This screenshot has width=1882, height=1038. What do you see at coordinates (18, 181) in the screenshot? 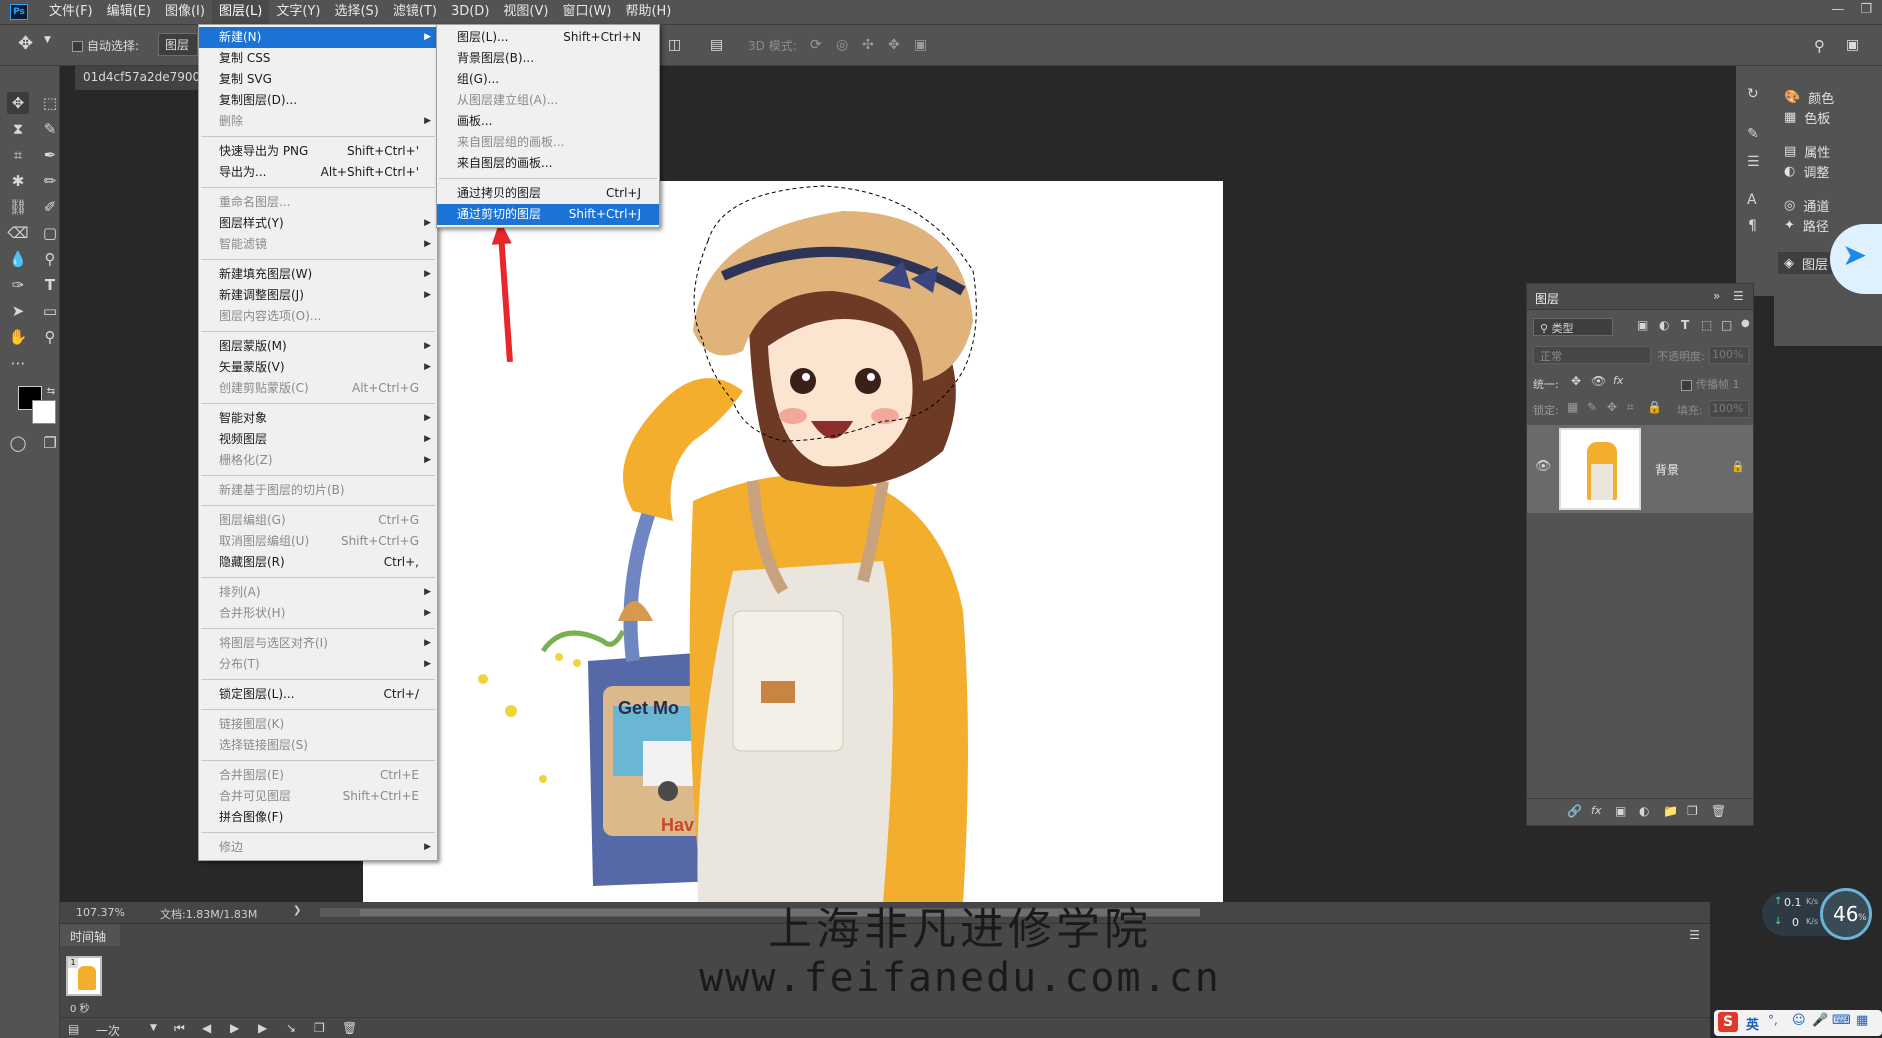
I see `healing-tool-icon: ✱` at bounding box center [18, 181].